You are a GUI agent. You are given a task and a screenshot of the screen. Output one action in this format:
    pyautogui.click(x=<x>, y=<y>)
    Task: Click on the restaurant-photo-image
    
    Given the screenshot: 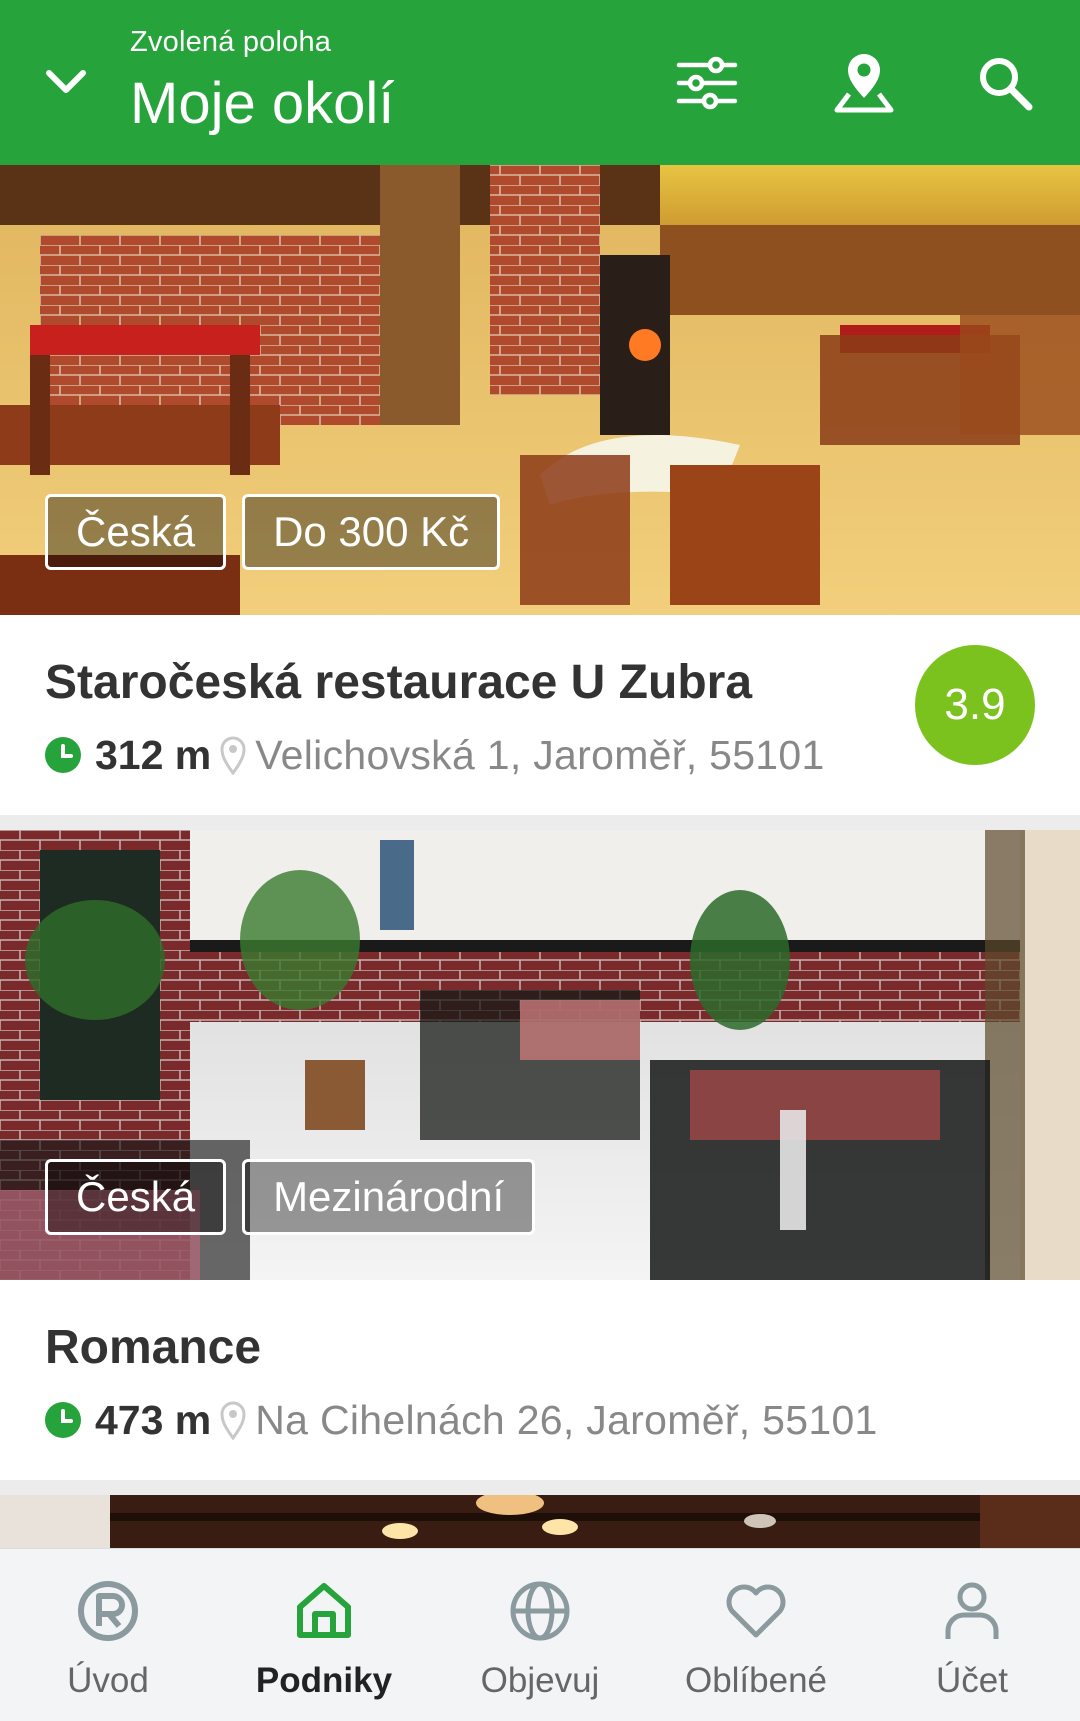 What is the action you would take?
    pyautogui.click(x=540, y=1525)
    